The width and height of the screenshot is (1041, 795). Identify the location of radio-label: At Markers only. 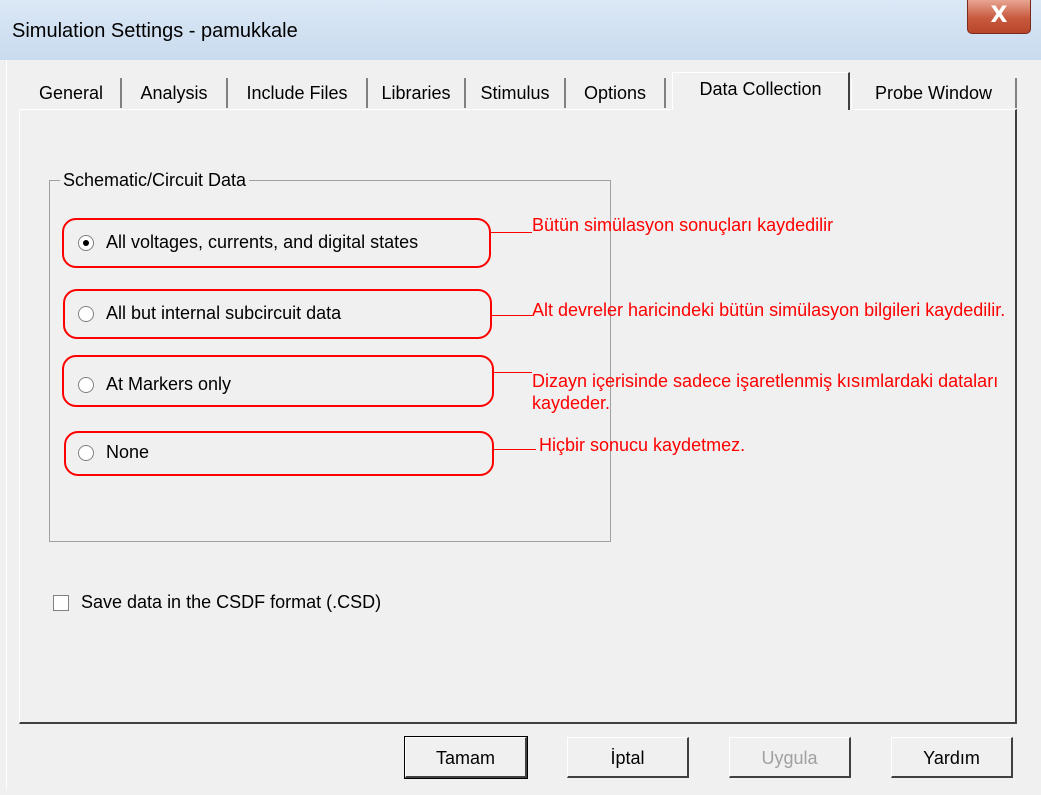
(169, 384).